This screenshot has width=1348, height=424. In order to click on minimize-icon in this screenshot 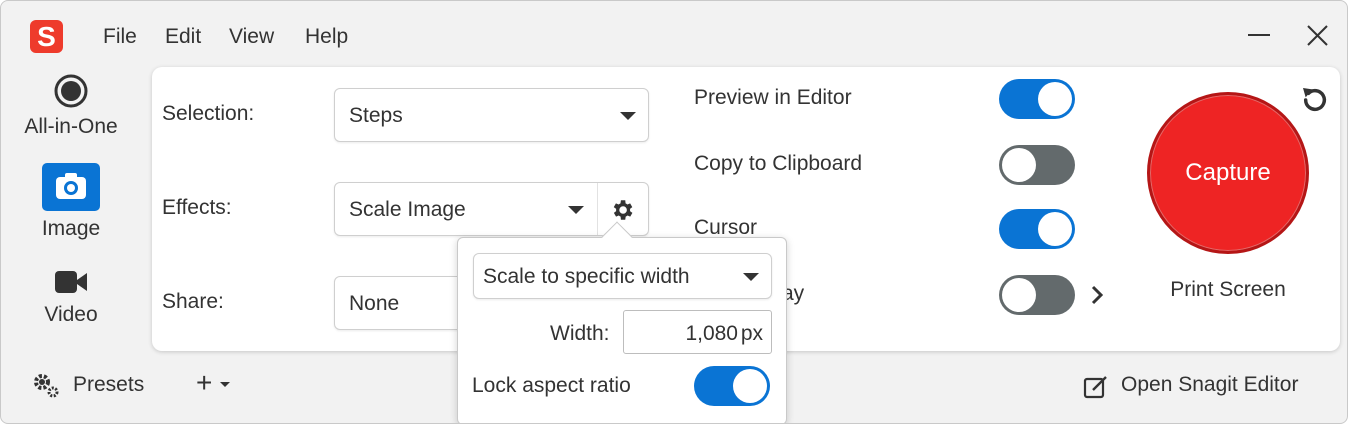, I will do `click(1259, 35)`.